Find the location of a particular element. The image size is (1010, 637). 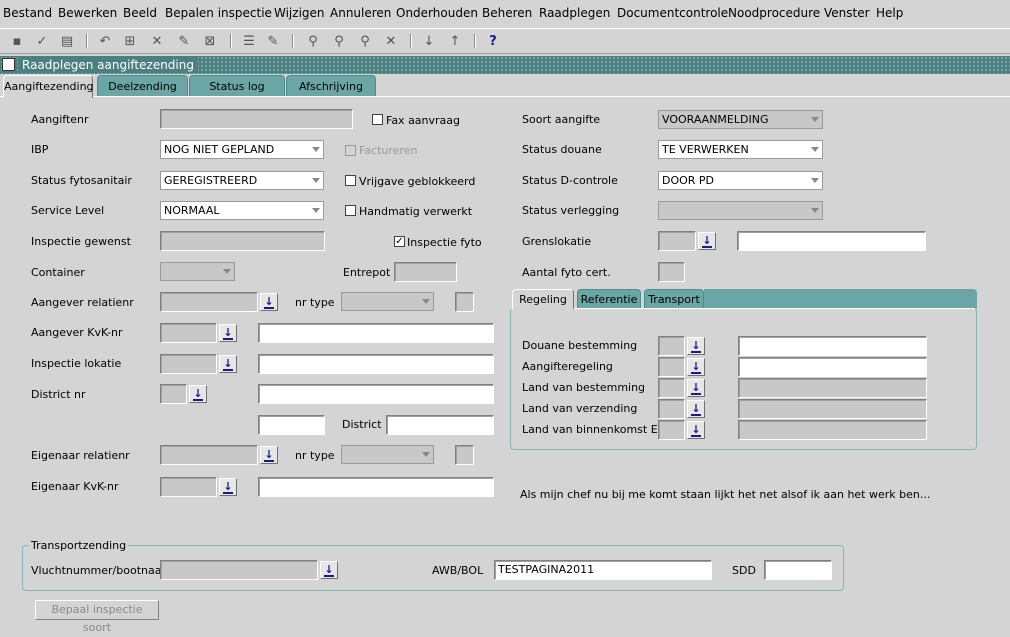

menu-bepalen-inspectie: Bepalen inspectie is located at coordinates (218, 13).